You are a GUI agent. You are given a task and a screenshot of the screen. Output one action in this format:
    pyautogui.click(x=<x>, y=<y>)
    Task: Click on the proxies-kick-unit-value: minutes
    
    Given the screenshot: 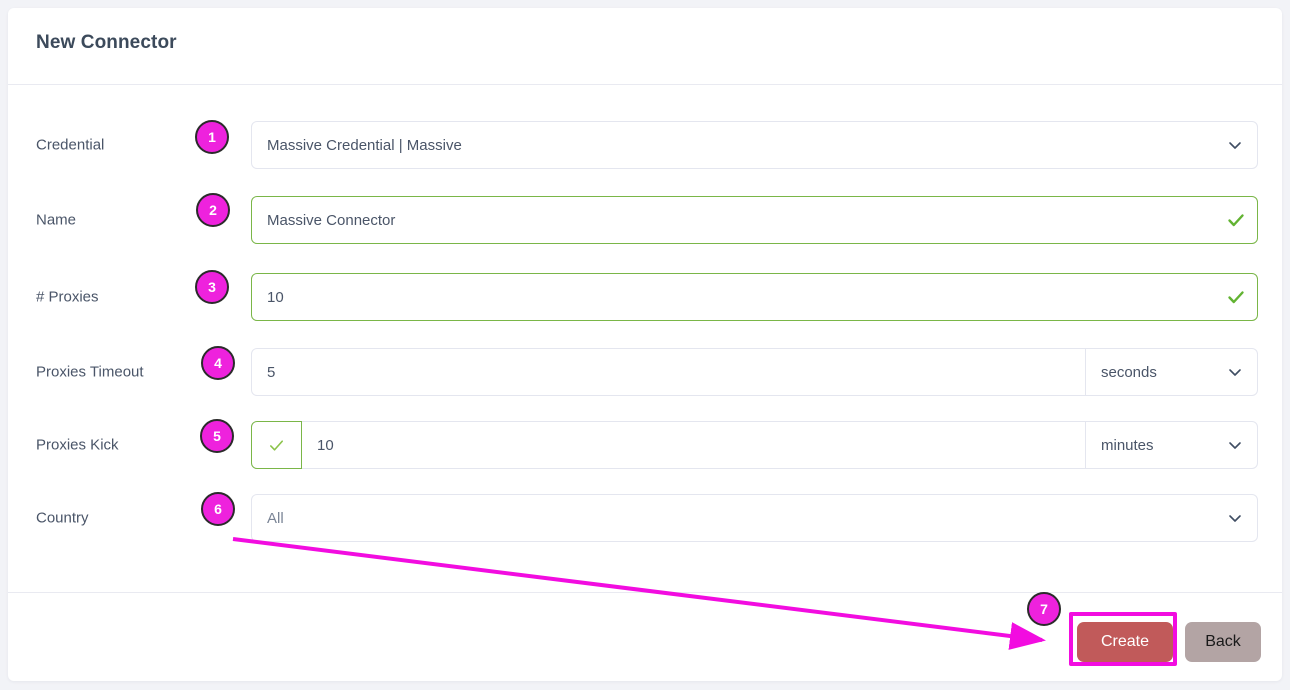 What is the action you would take?
    pyautogui.click(x=1127, y=445)
    